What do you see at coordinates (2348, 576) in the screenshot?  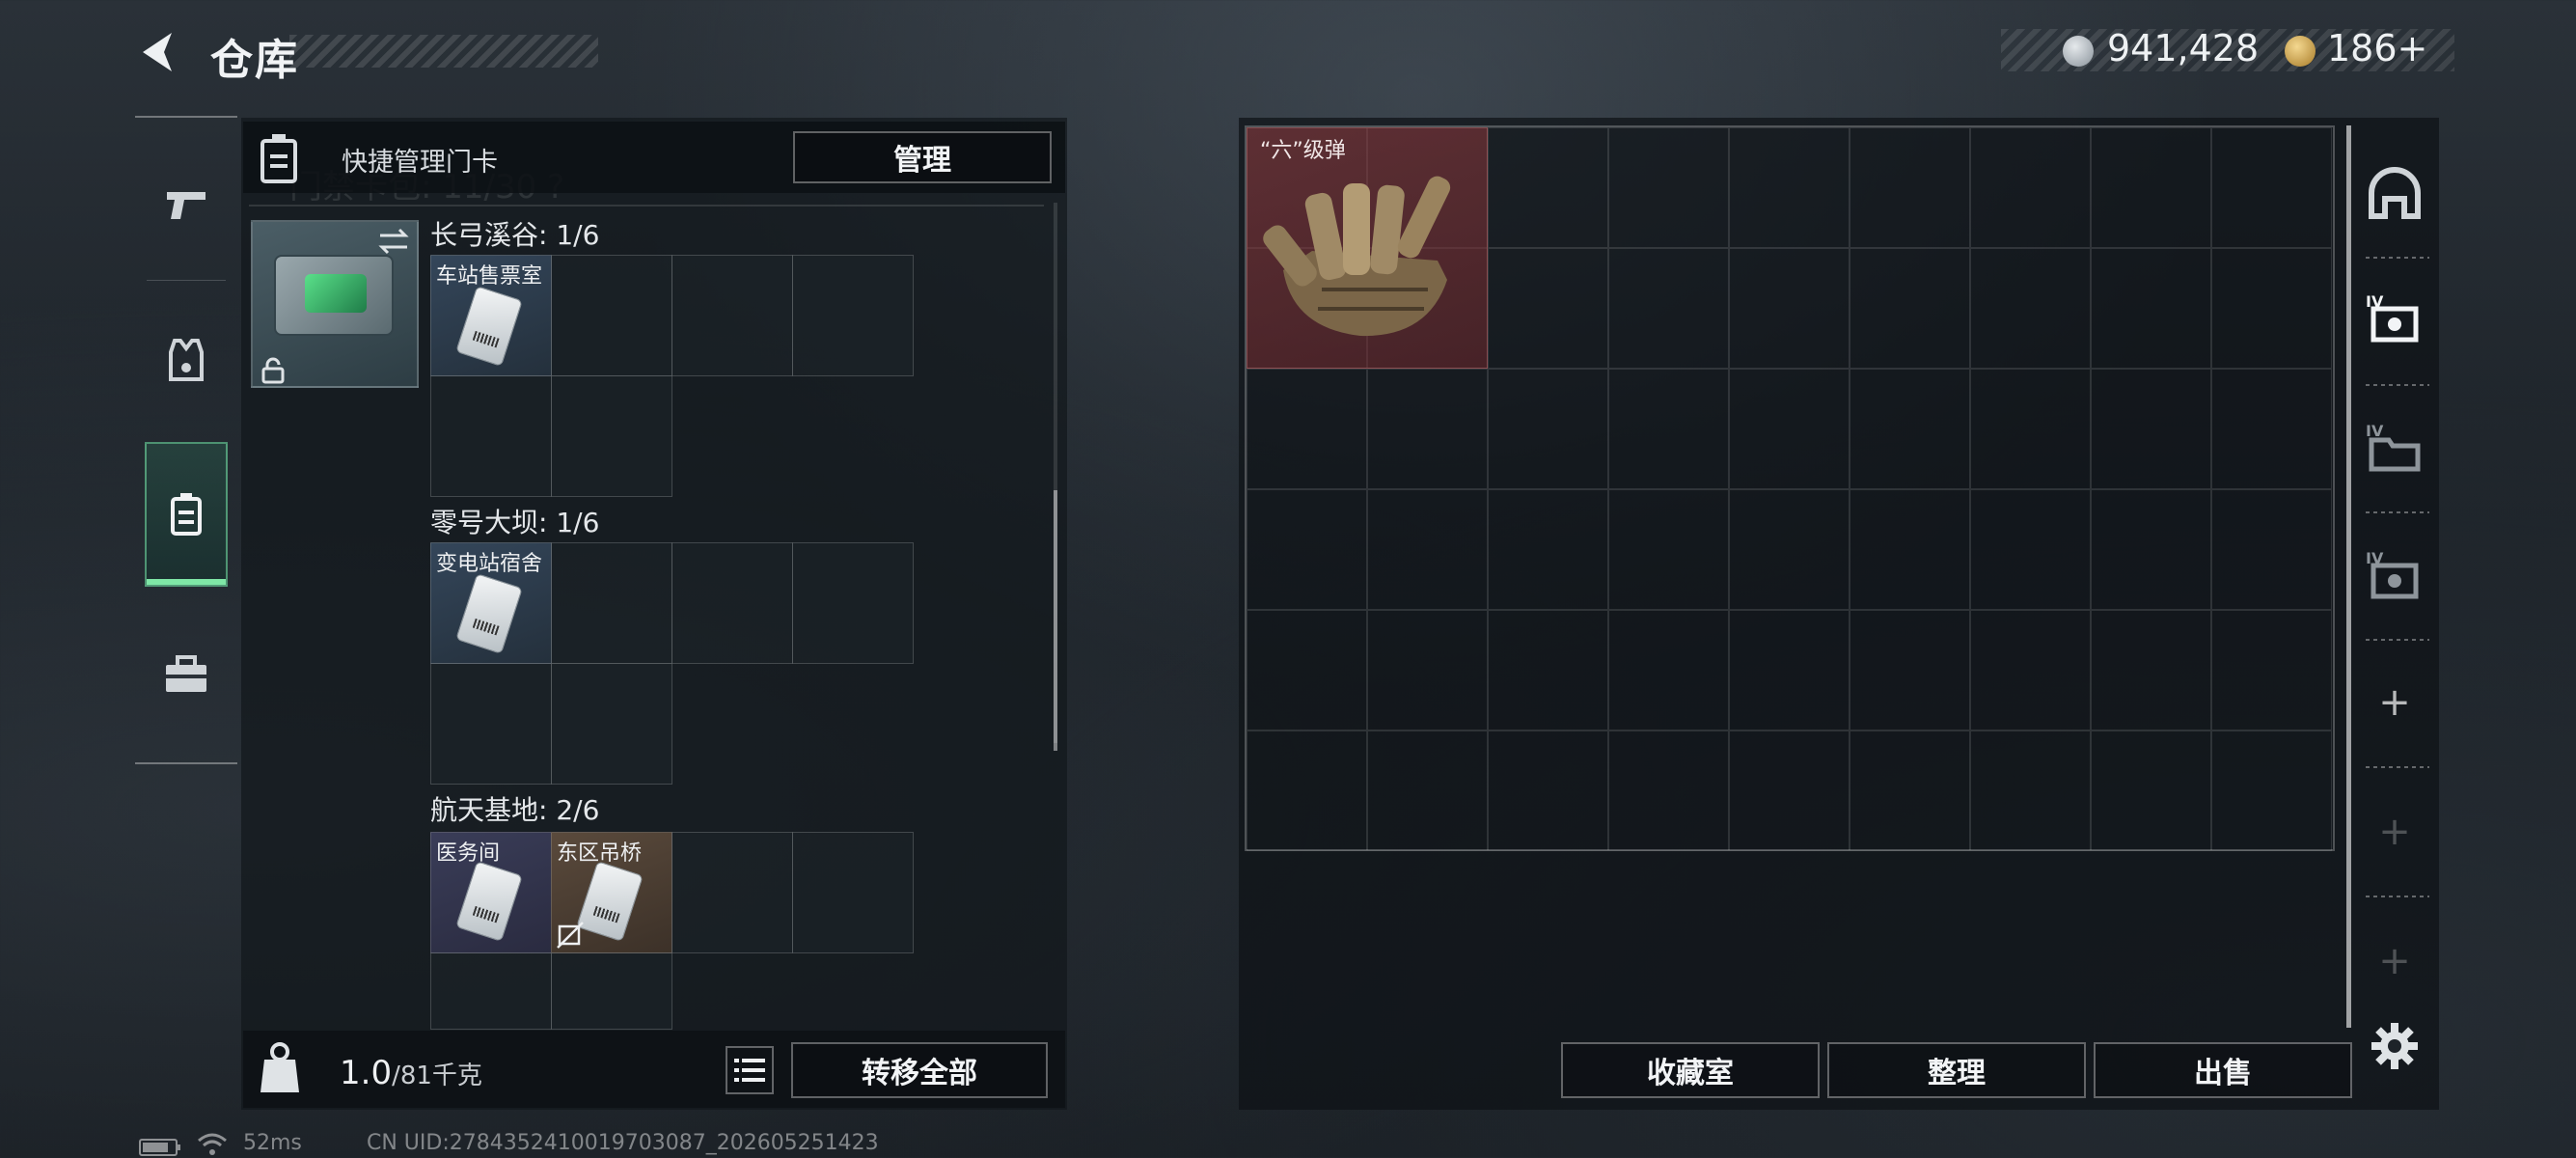 I see `stash-scrollbar` at bounding box center [2348, 576].